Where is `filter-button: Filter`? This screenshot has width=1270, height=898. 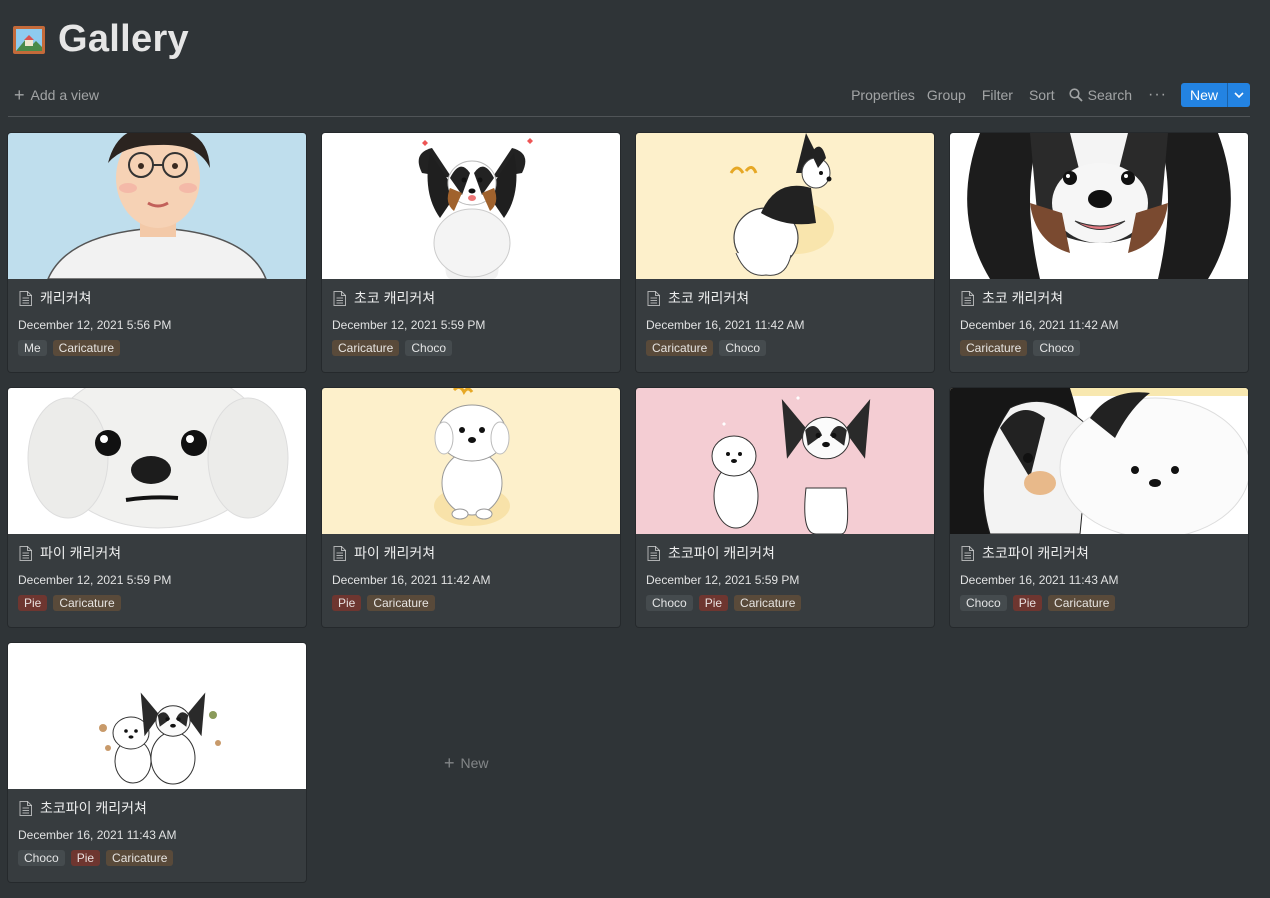
filter-button: Filter is located at coordinates (997, 95).